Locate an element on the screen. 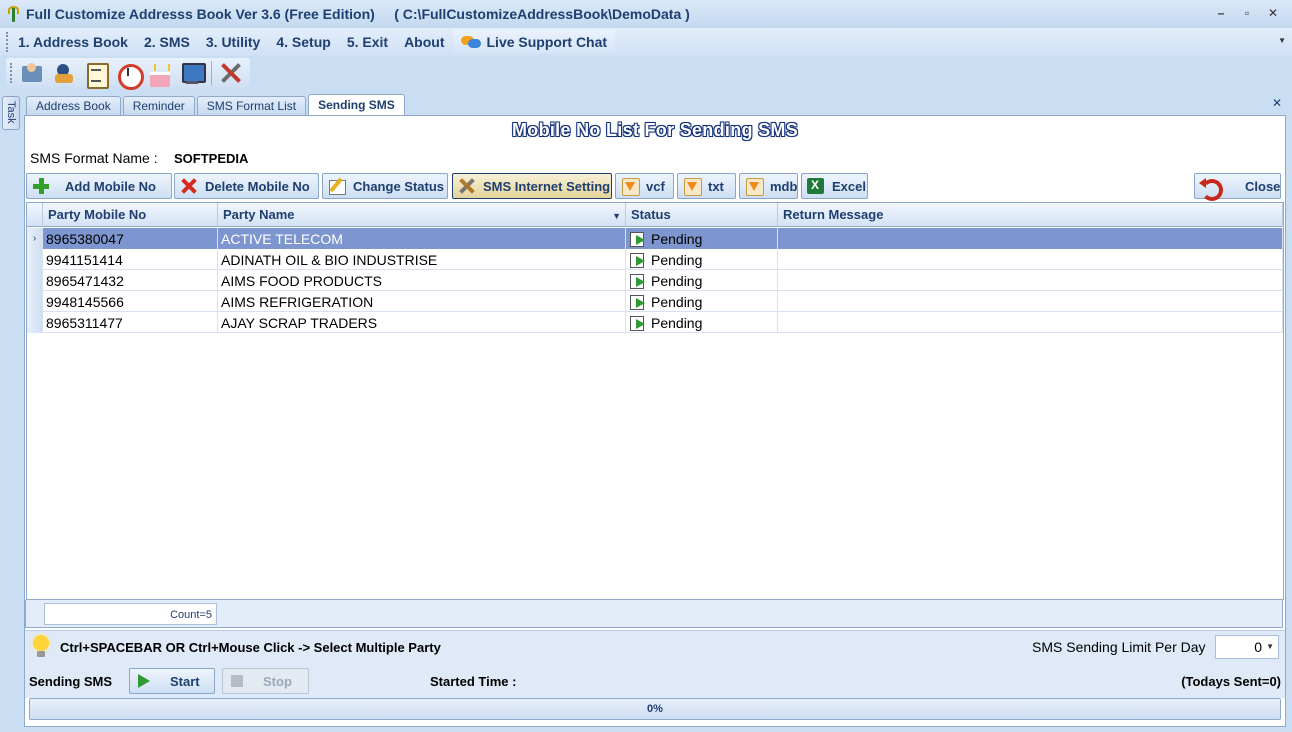  column-header-party-name: Party Name ▼ is located at coordinates (422, 215).